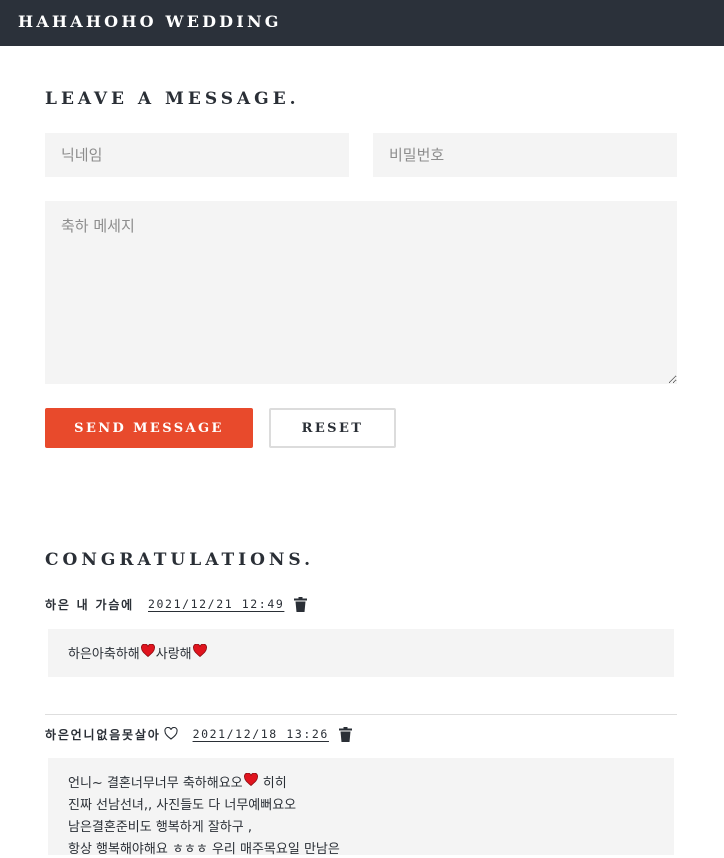  Describe the element at coordinates (180, 560) in the screenshot. I see `guestbook-title: CONGRATULATIONS.` at that location.